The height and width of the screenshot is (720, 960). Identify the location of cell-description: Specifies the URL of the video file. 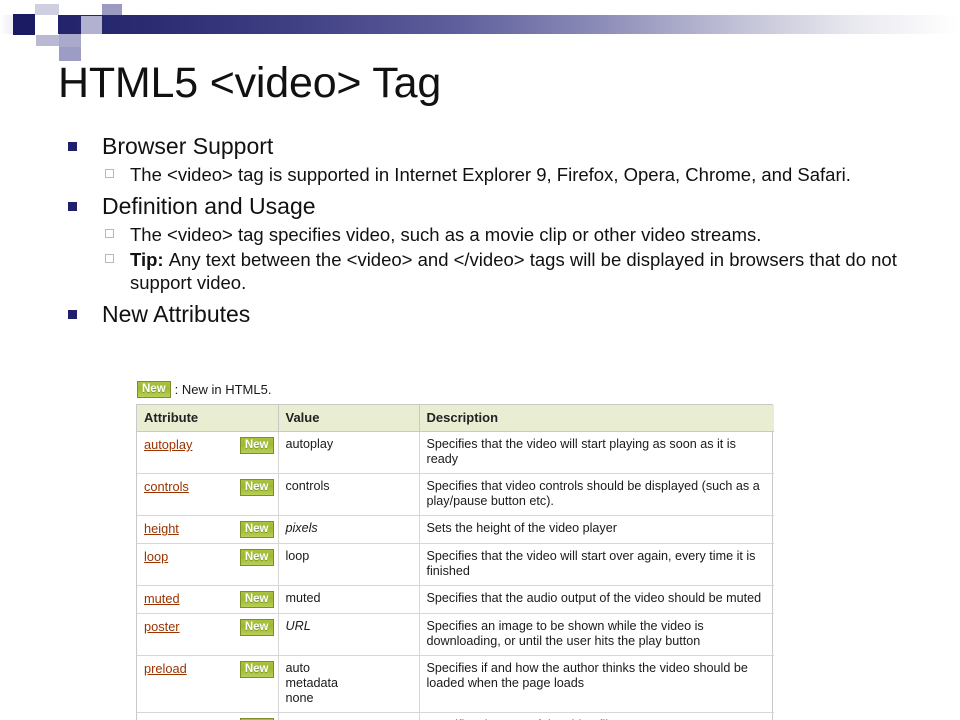
(596, 716).